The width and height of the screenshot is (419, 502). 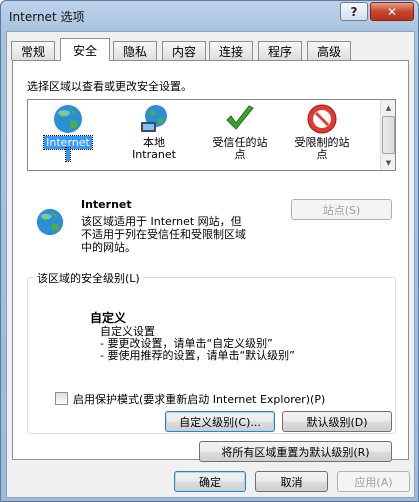 I want to click on close-button: ✕, so click(x=392, y=11).